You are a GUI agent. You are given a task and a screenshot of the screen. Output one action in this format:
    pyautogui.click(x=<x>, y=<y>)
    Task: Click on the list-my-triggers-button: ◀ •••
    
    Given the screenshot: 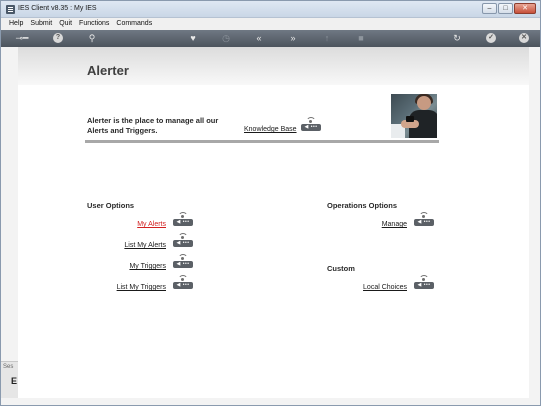 What is the action you would take?
    pyautogui.click(x=183, y=282)
    